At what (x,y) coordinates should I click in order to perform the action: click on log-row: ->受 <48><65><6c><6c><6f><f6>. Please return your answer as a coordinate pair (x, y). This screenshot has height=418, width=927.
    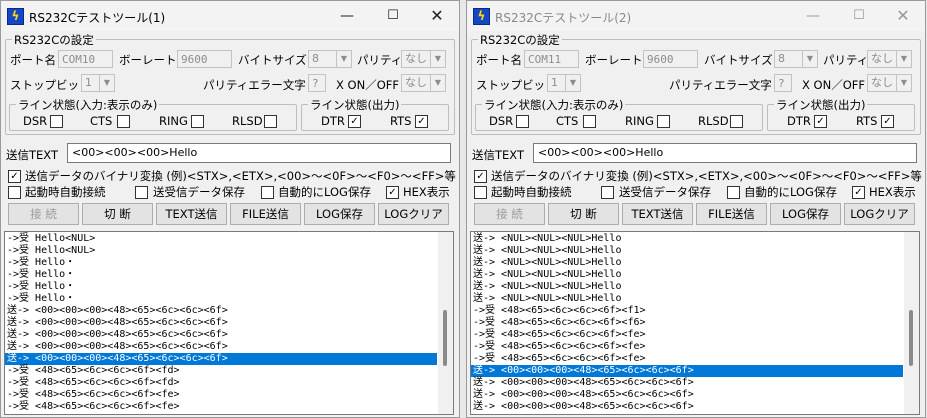
    Looking at the image, I should click on (688, 323).